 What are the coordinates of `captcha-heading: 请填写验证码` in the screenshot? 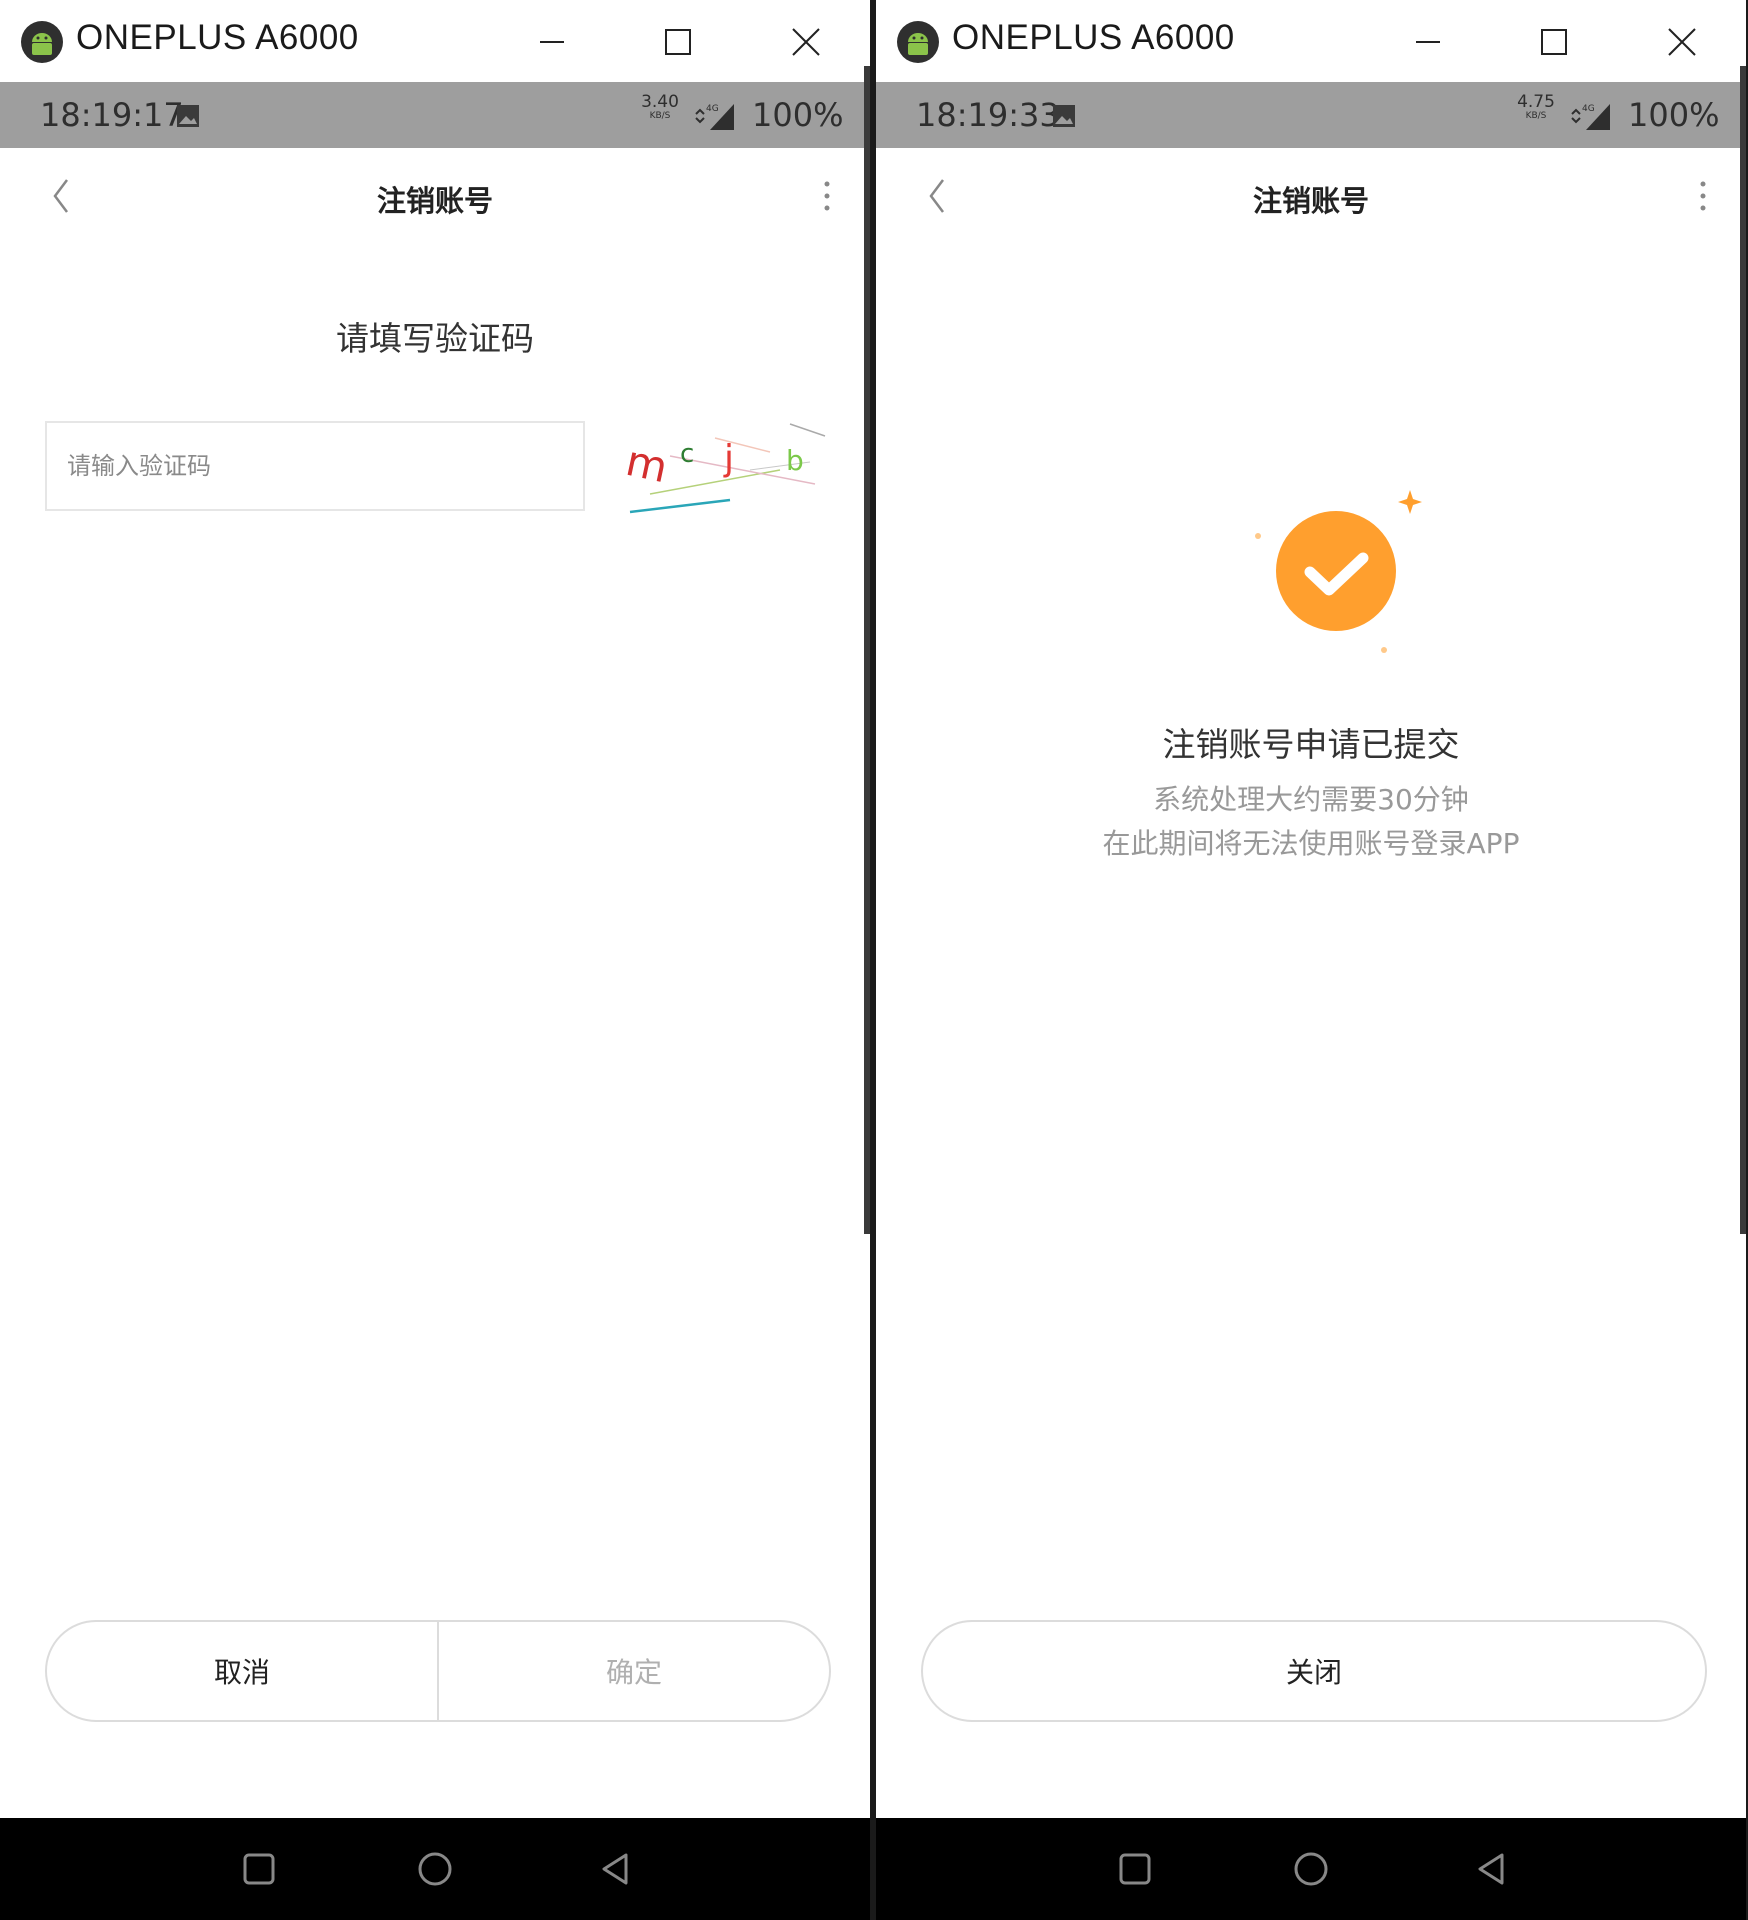 It's located at (435, 338).